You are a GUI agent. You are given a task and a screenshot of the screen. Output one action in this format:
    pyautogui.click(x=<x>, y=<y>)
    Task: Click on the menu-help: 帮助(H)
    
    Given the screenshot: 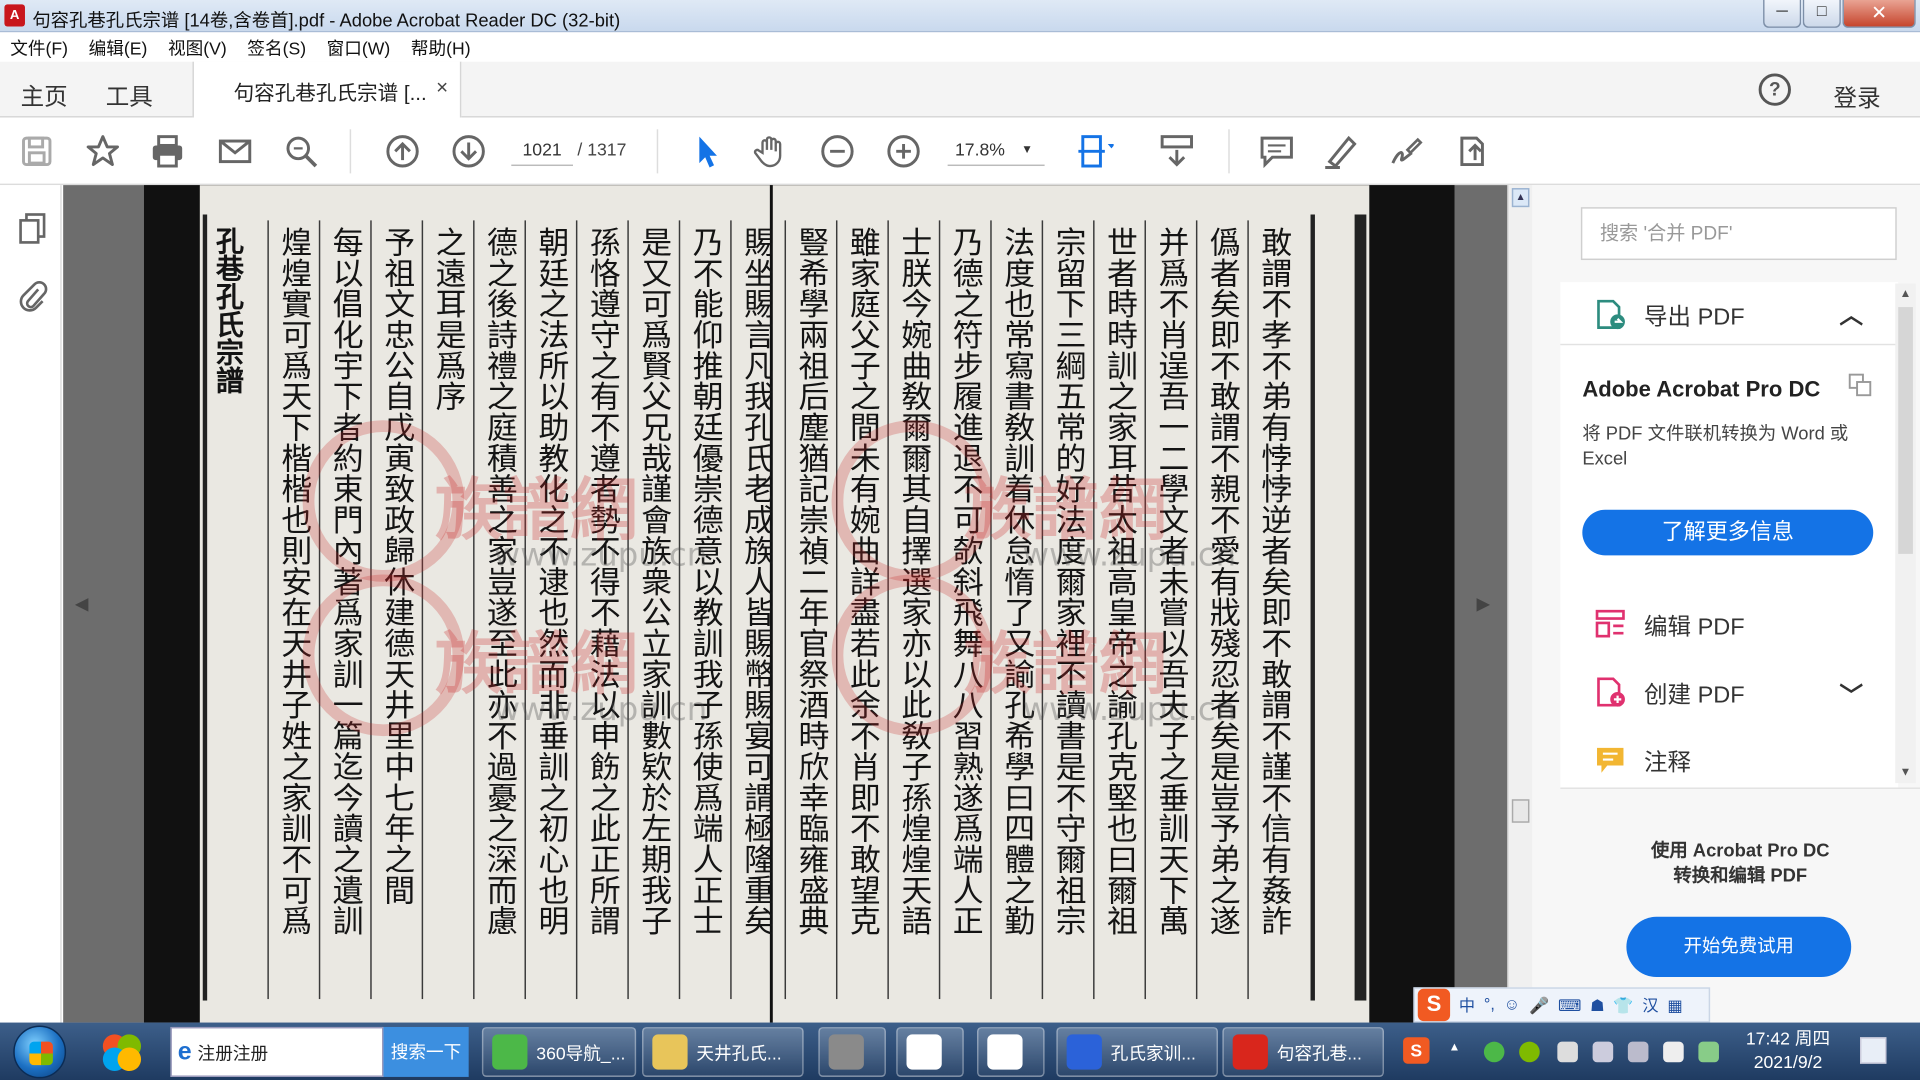 What is the action you would take?
    pyautogui.click(x=441, y=47)
    